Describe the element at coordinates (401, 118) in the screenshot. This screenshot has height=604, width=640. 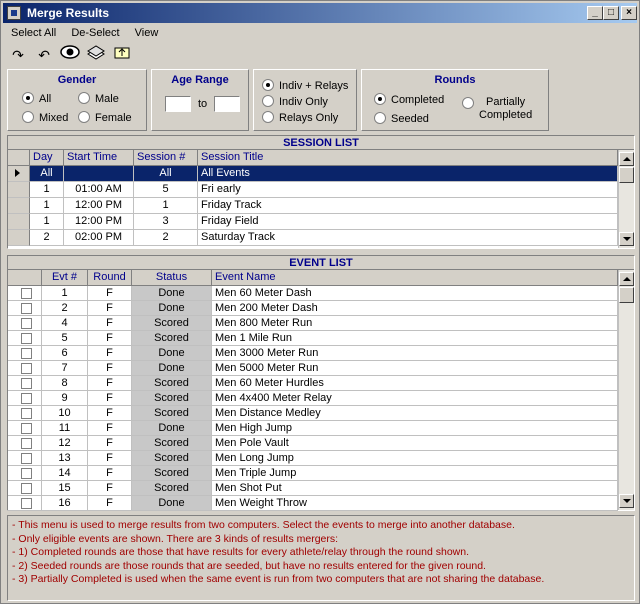
I see `rounds-seeded-radio: Seeded` at that location.